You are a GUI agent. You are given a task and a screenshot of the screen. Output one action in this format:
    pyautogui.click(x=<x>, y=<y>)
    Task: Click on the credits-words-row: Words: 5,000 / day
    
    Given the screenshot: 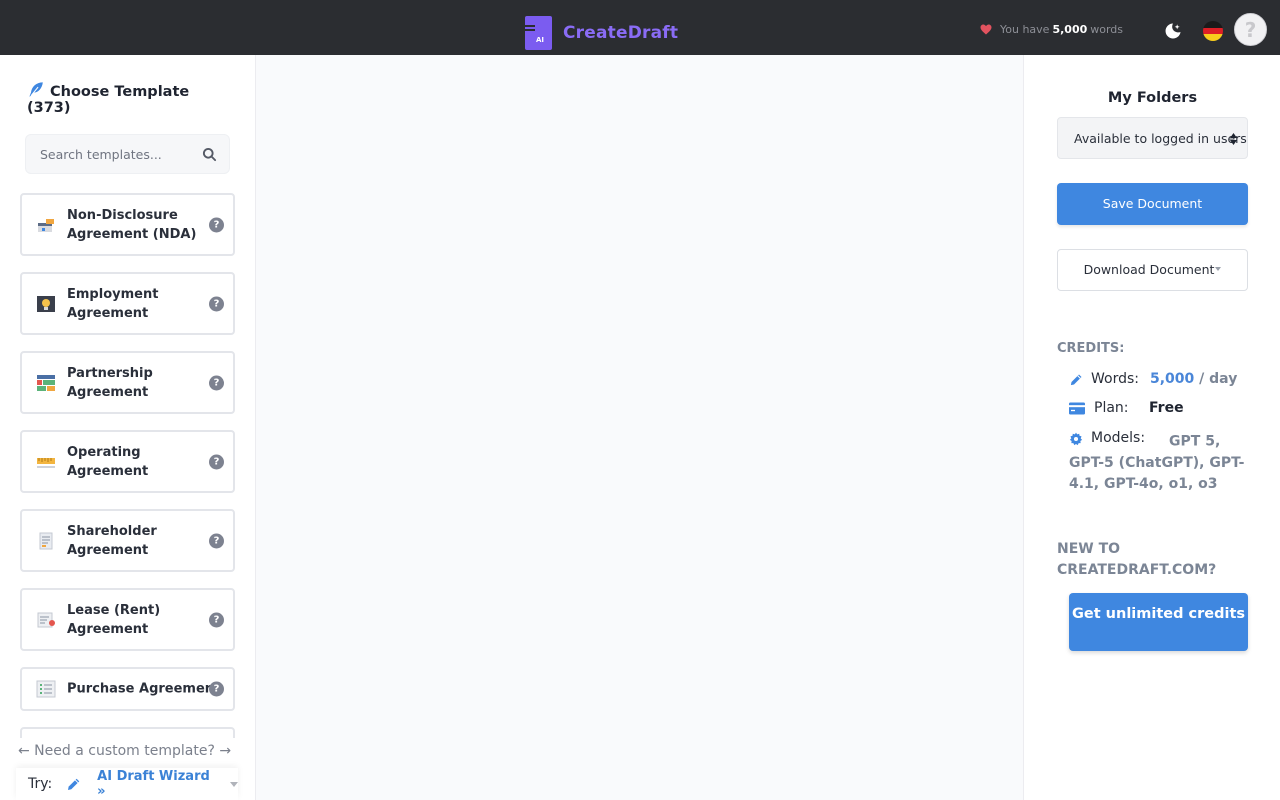 What is the action you would take?
    pyautogui.click(x=1153, y=379)
    